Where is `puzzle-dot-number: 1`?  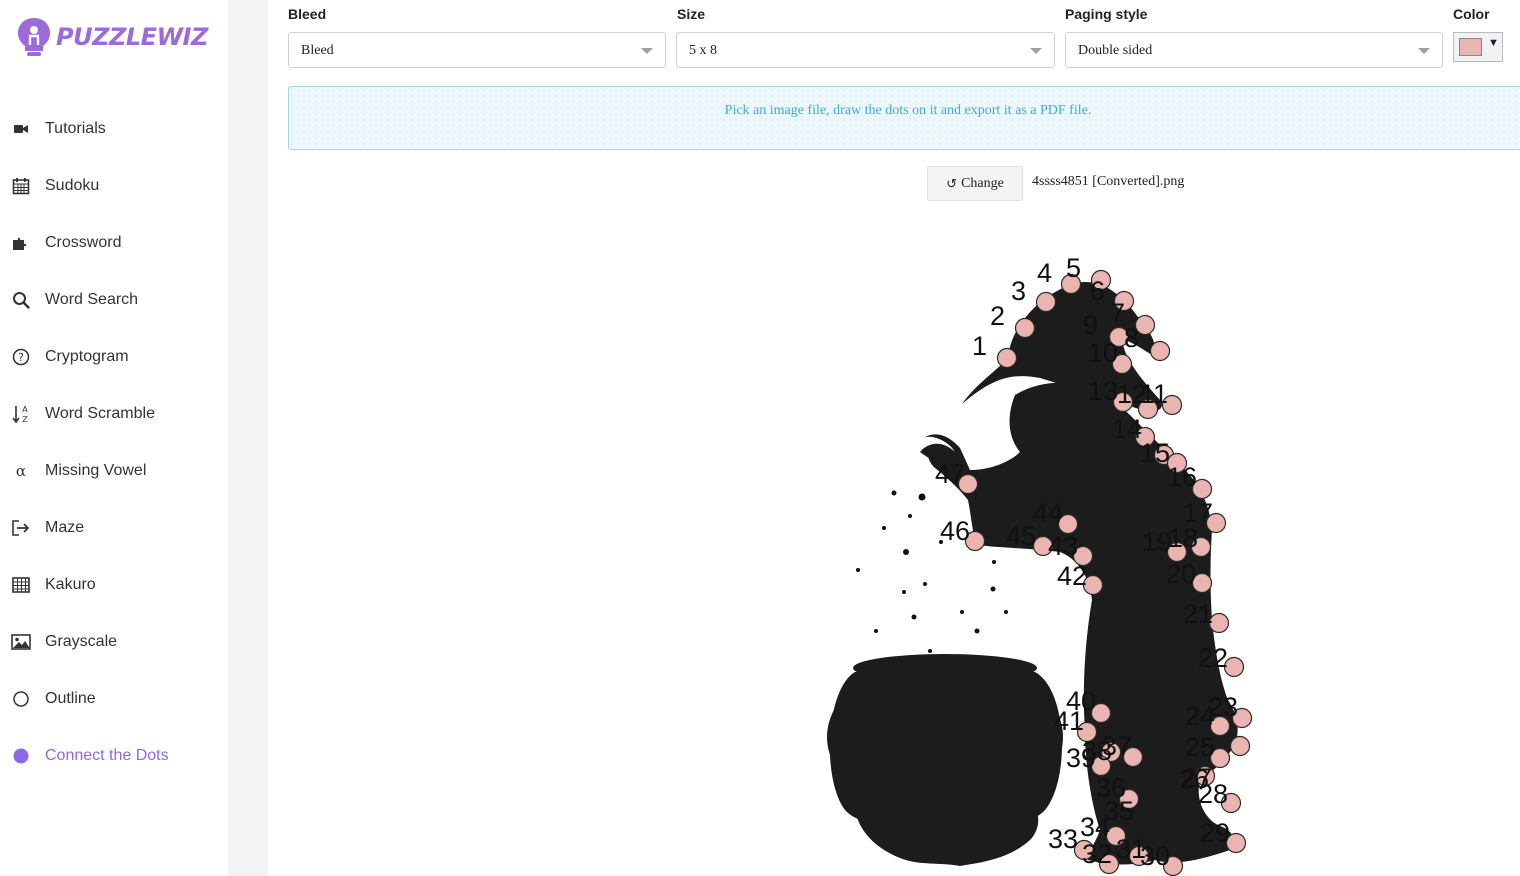
puzzle-dot-number: 1 is located at coordinates (979, 346).